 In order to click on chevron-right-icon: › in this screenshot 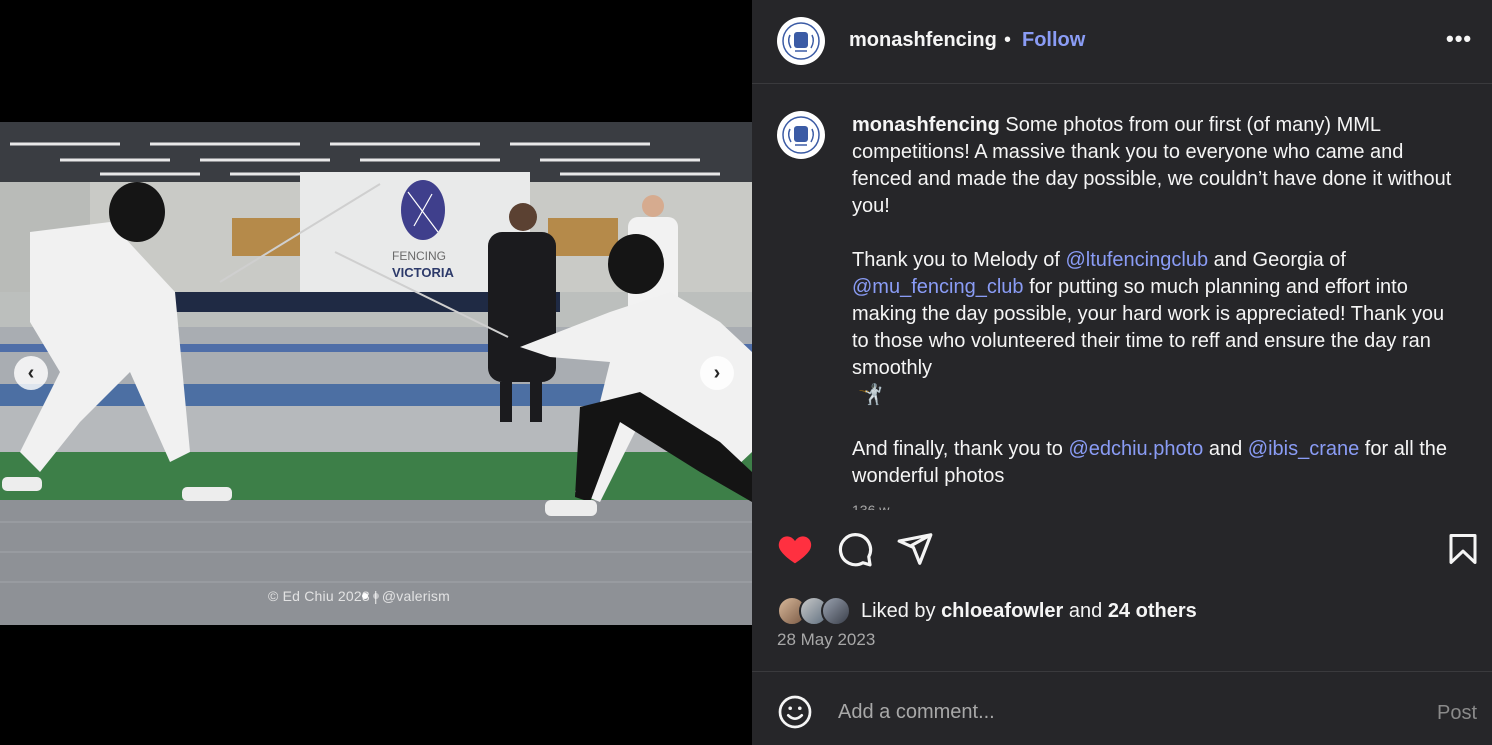, I will do `click(717, 373)`.